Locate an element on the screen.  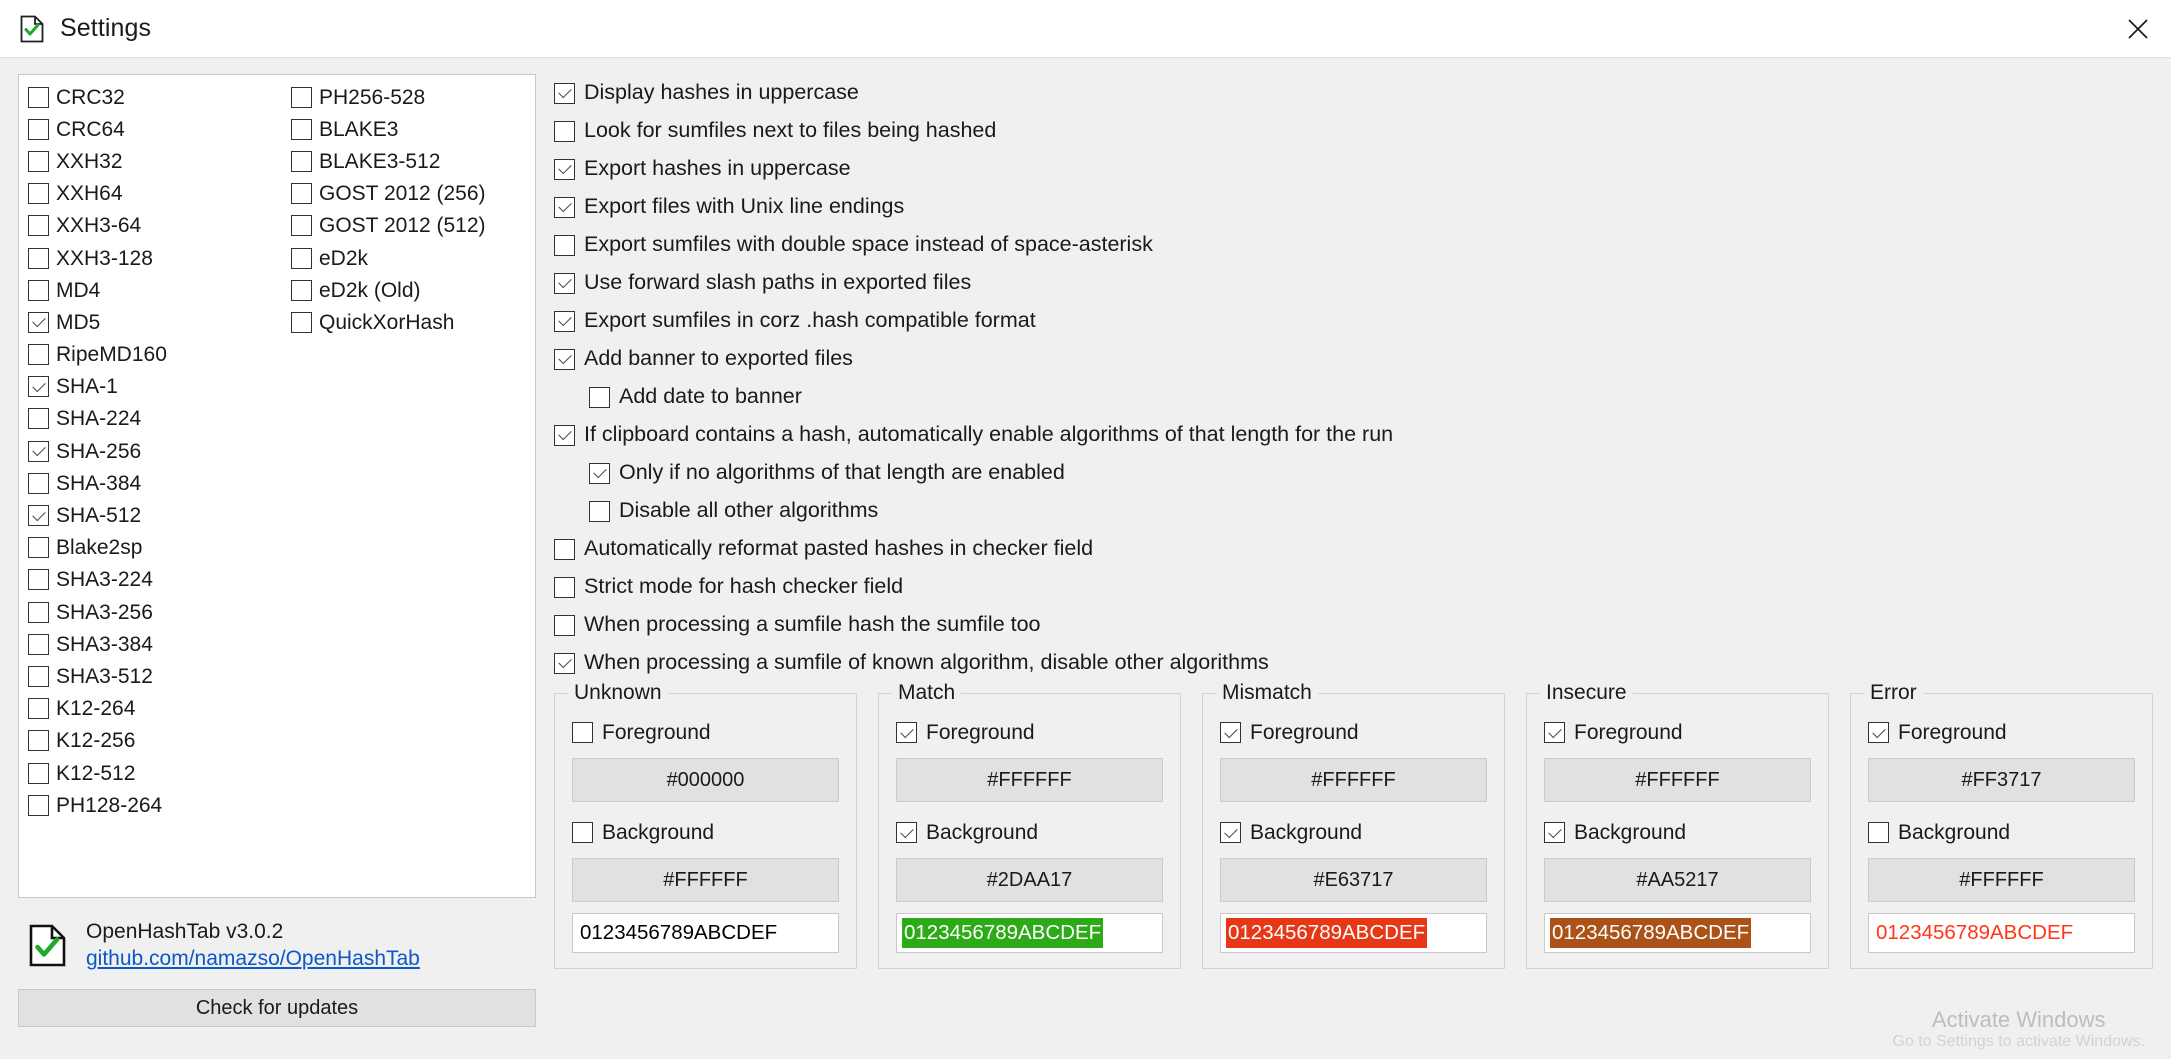
foreground-color-button: #000000 is located at coordinates (705, 780).